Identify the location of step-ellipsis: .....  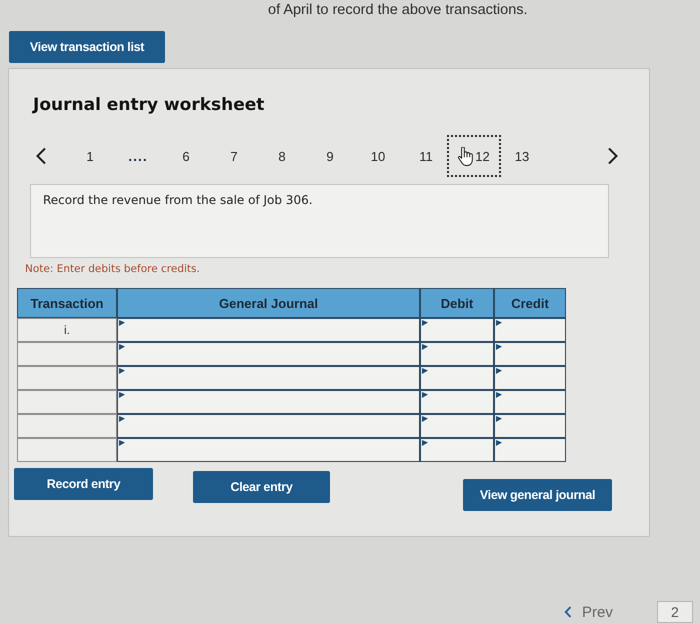
(138, 156).